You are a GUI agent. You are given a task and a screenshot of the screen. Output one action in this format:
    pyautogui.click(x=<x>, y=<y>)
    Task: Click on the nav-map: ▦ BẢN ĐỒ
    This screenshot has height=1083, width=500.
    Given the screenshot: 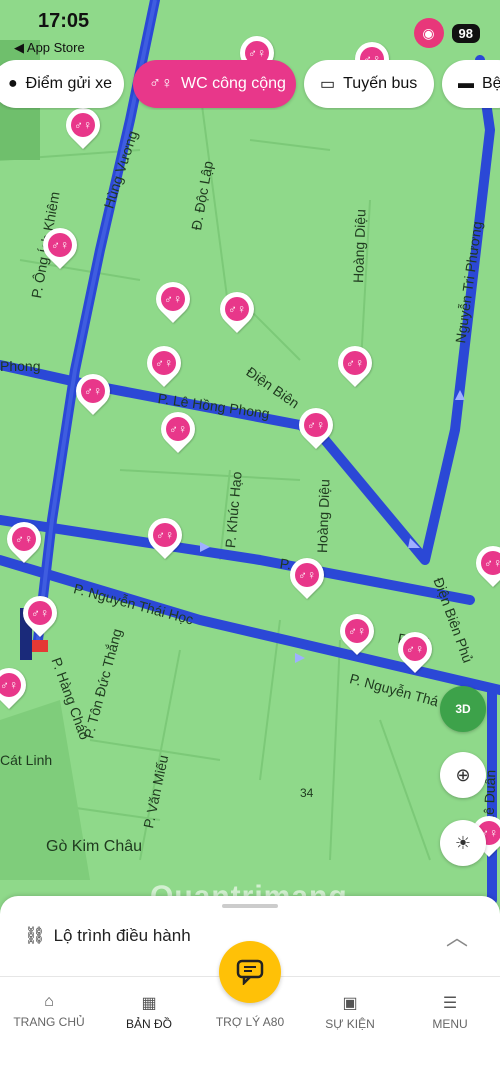 What is the action you would take?
    pyautogui.click(x=149, y=1012)
    